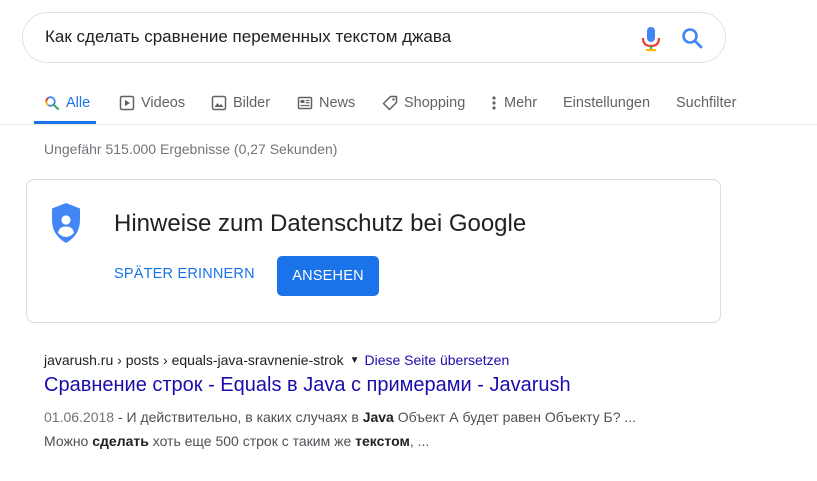  Describe the element at coordinates (65, 103) in the screenshot. I see `tab-all: Alle` at that location.